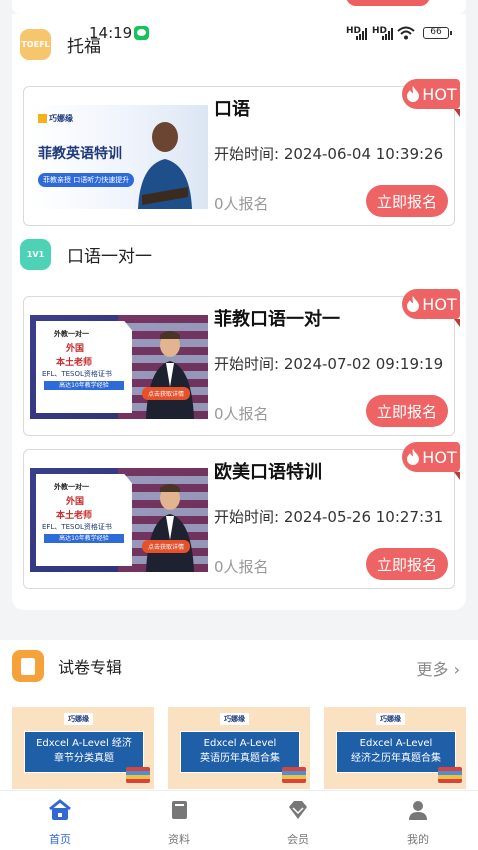 The width and height of the screenshot is (478, 850). Describe the element at coordinates (83, 748) in the screenshot. I see `album-card: 巧娜缘 Edxcel A-Level 经济 章节分类真题` at that location.